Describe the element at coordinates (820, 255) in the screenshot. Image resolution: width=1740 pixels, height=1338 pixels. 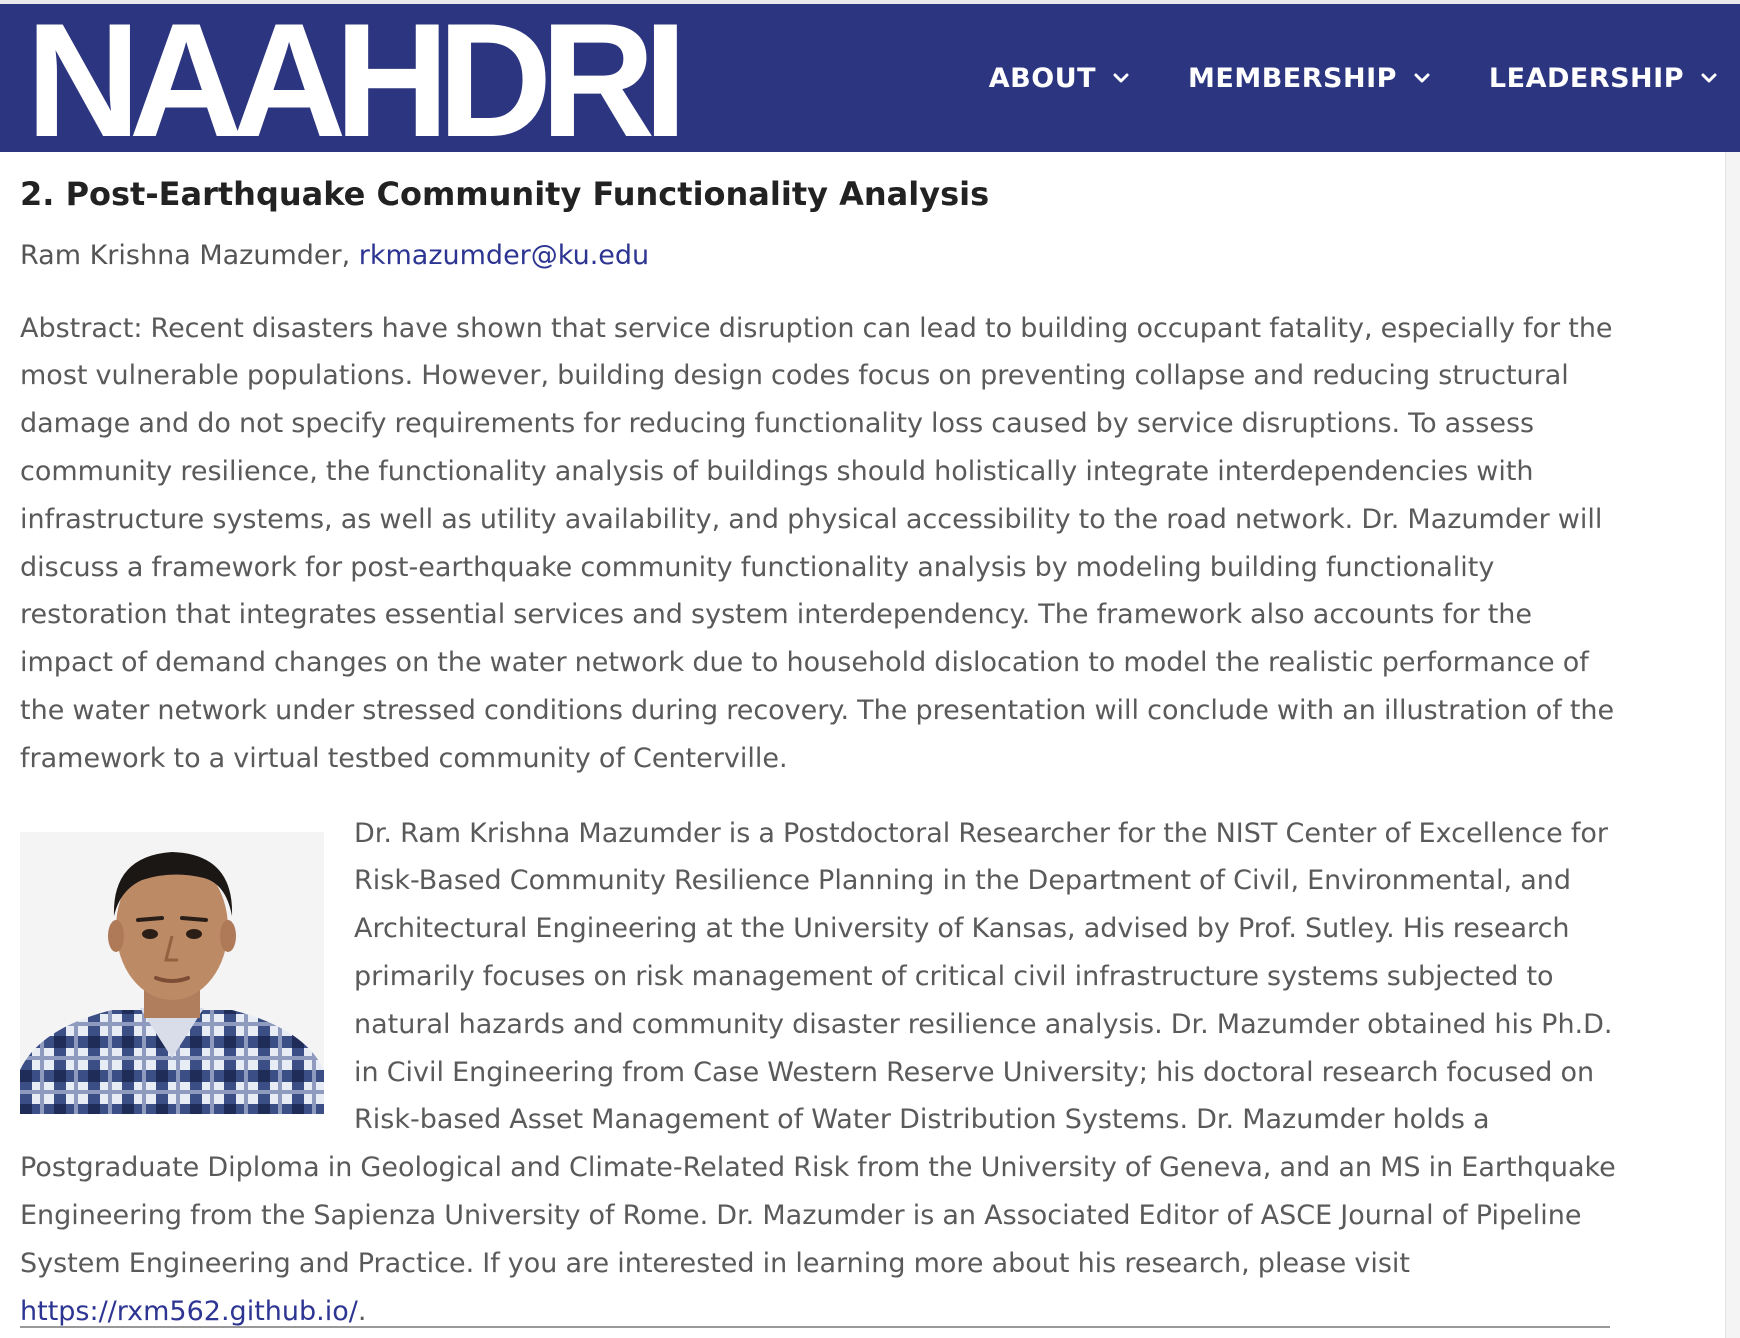
I see `author-line: Ram Krishna Mazumder, rkmazumder@ku.edu` at that location.